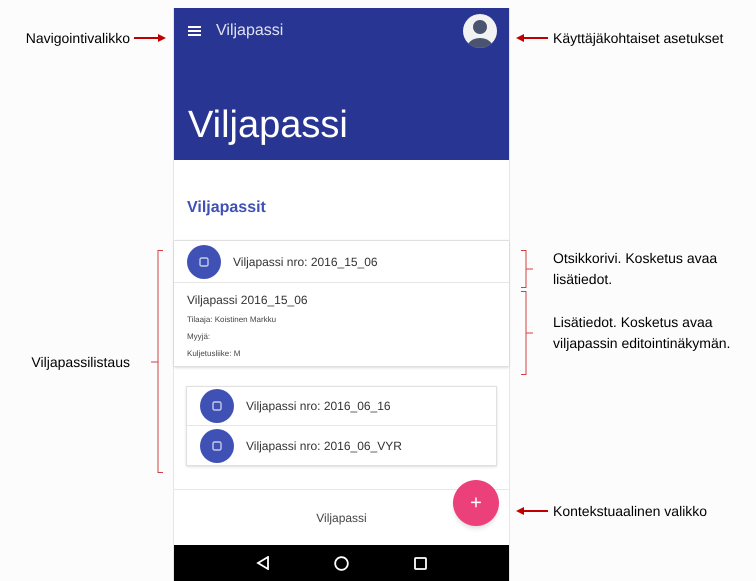 The image size is (756, 581). I want to click on annotation-text: Otsikkorivi. Kosketus avaa lisätiedot., so click(635, 269).